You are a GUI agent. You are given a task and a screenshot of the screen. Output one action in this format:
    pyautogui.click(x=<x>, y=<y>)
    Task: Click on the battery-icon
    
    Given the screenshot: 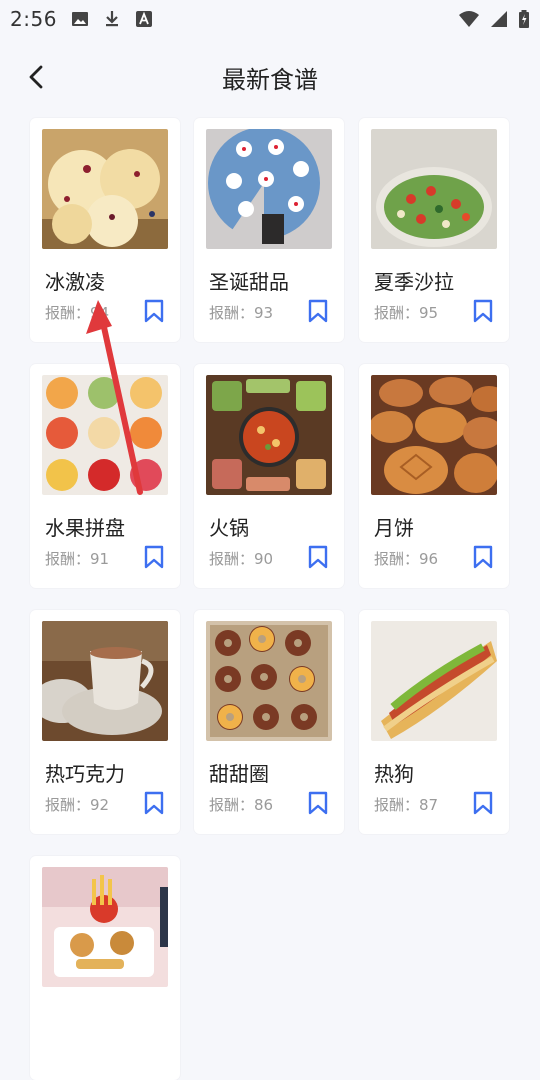 What is the action you would take?
    pyautogui.click(x=524, y=19)
    